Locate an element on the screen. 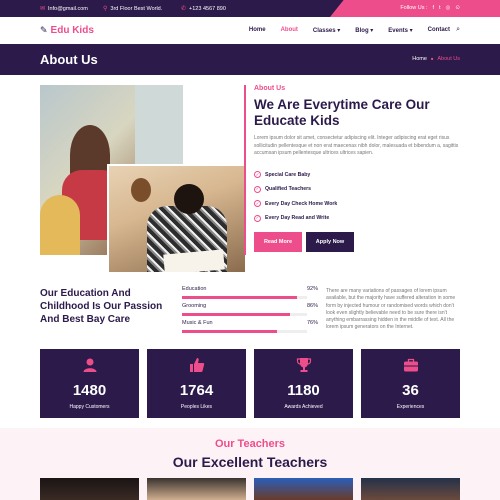  social-links: Follow Us : f t ◎ ⊙ is located at coordinates (430, 8).